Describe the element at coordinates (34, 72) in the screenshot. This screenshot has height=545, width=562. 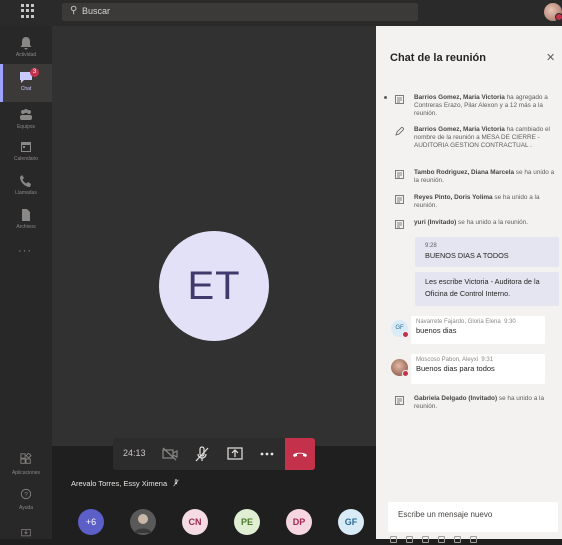
I see `unread-badge: 3` at that location.